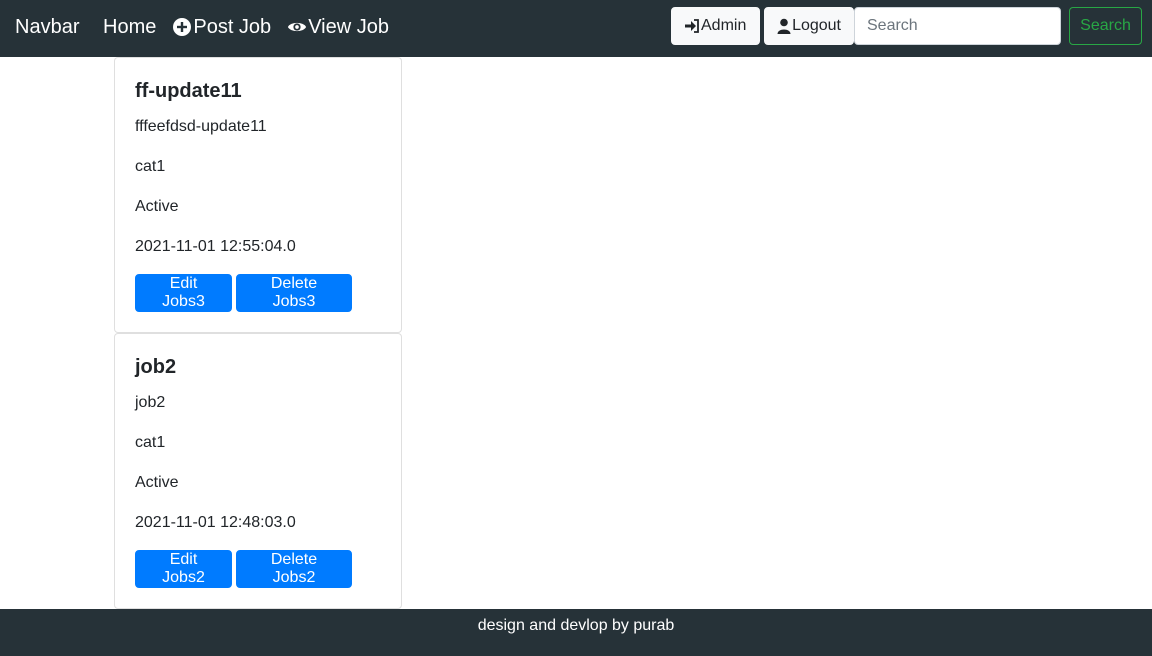 Image resolution: width=1152 pixels, height=656 pixels. I want to click on job-description: job2, so click(150, 402).